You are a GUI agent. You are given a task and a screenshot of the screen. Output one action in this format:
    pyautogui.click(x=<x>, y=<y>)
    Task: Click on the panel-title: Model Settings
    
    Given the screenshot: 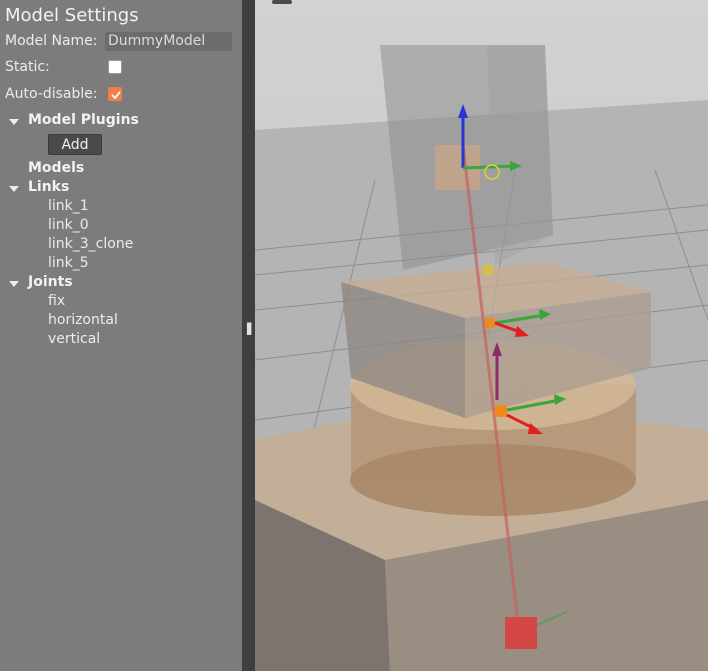 What is the action you would take?
    pyautogui.click(x=72, y=15)
    